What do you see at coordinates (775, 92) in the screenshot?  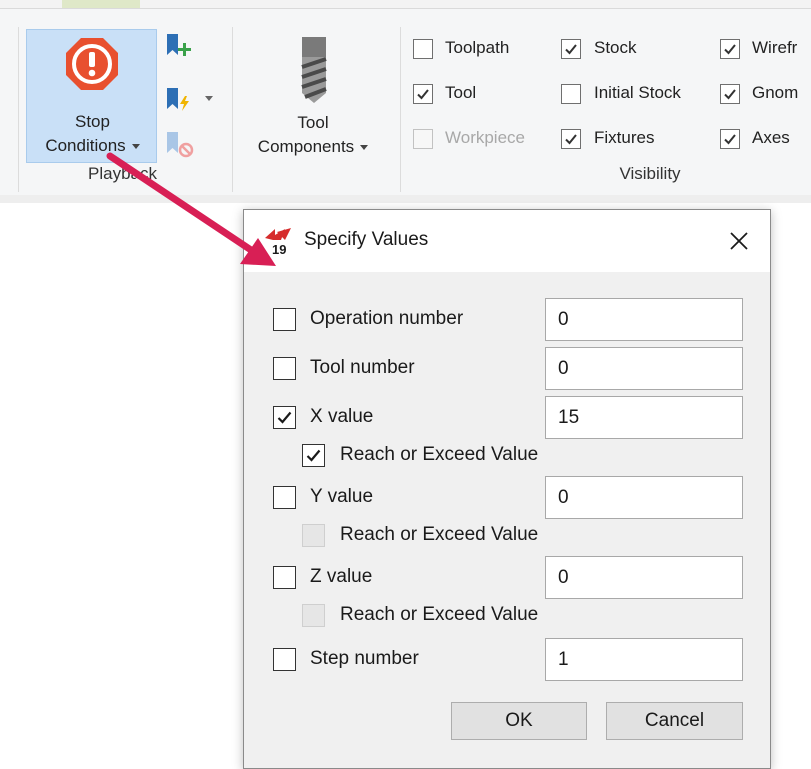 I see `gnomon-label: Gnom` at bounding box center [775, 92].